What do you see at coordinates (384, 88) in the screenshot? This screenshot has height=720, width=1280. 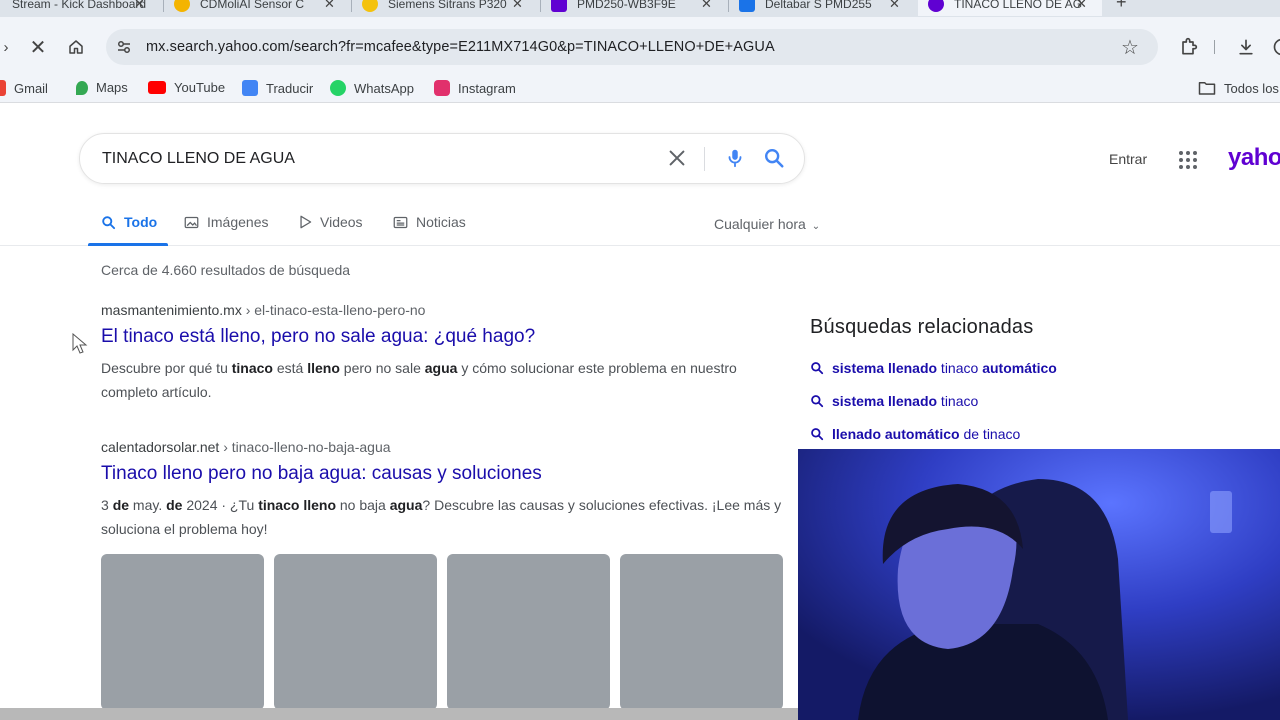 I see `bookmark-label: WhatsApp` at bounding box center [384, 88].